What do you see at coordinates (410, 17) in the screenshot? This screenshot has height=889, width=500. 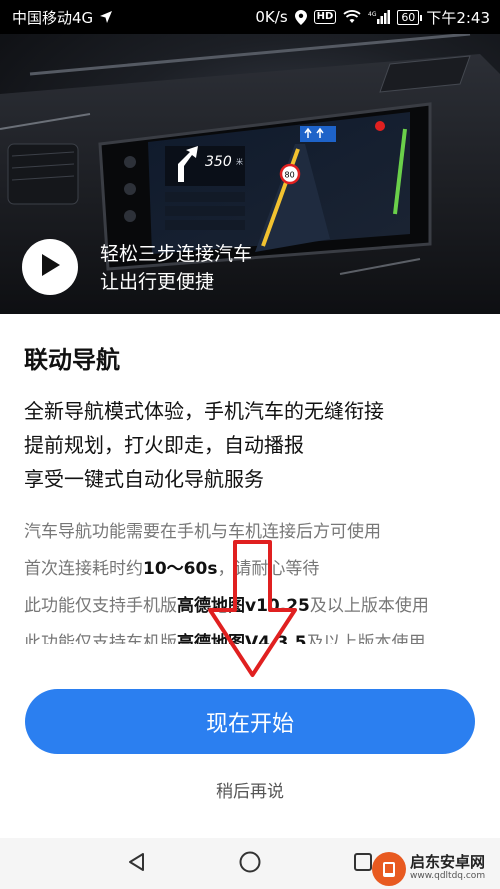 I see `battery-indicator: 60` at bounding box center [410, 17].